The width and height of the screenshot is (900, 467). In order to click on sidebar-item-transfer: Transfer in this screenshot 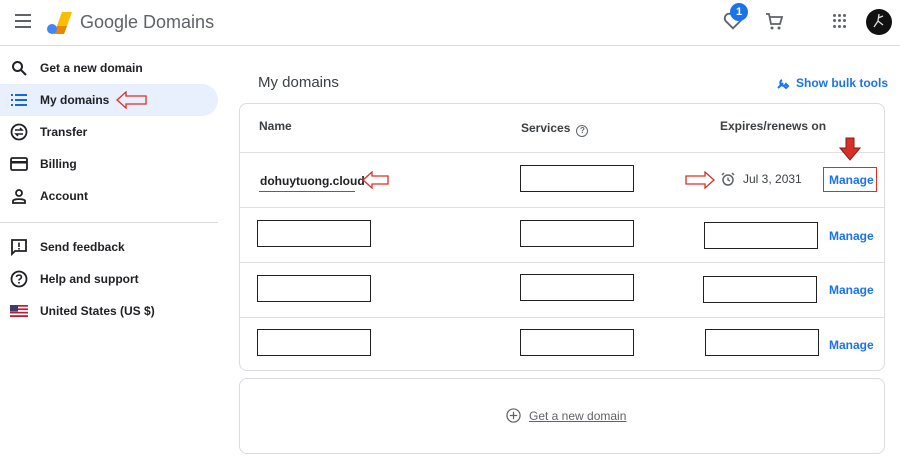, I will do `click(109, 132)`.